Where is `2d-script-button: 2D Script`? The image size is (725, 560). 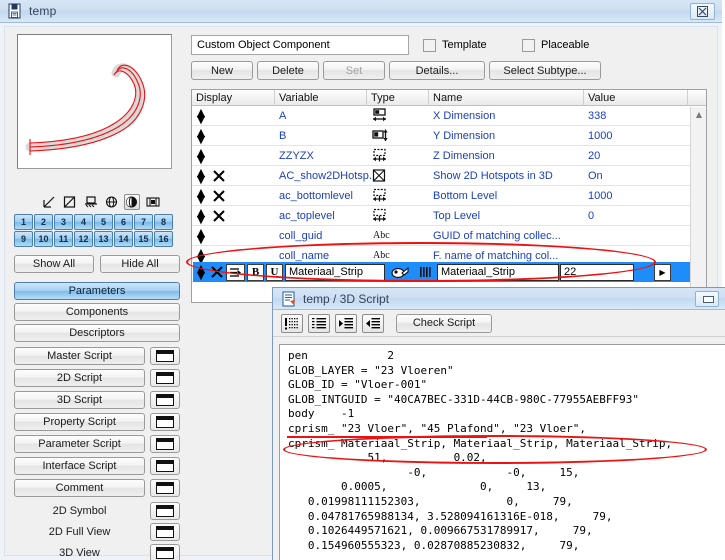 2d-script-button: 2D Script is located at coordinates (79, 378).